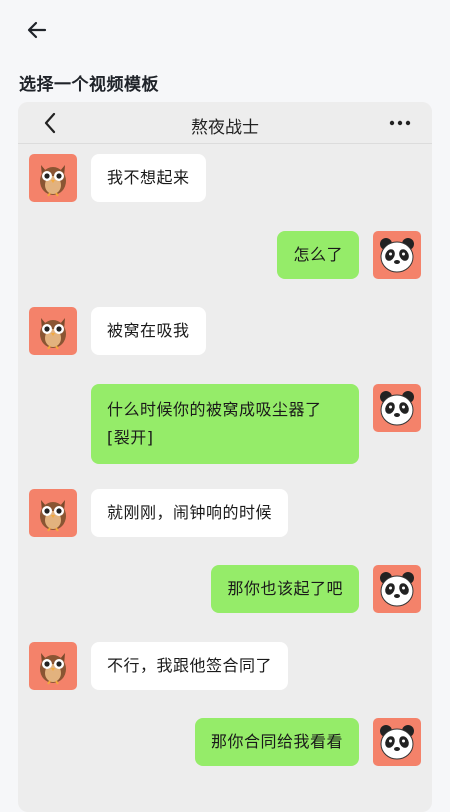 Image resolution: width=450 pixels, height=812 pixels. I want to click on chat-title: 熬夜战士, so click(225, 128).